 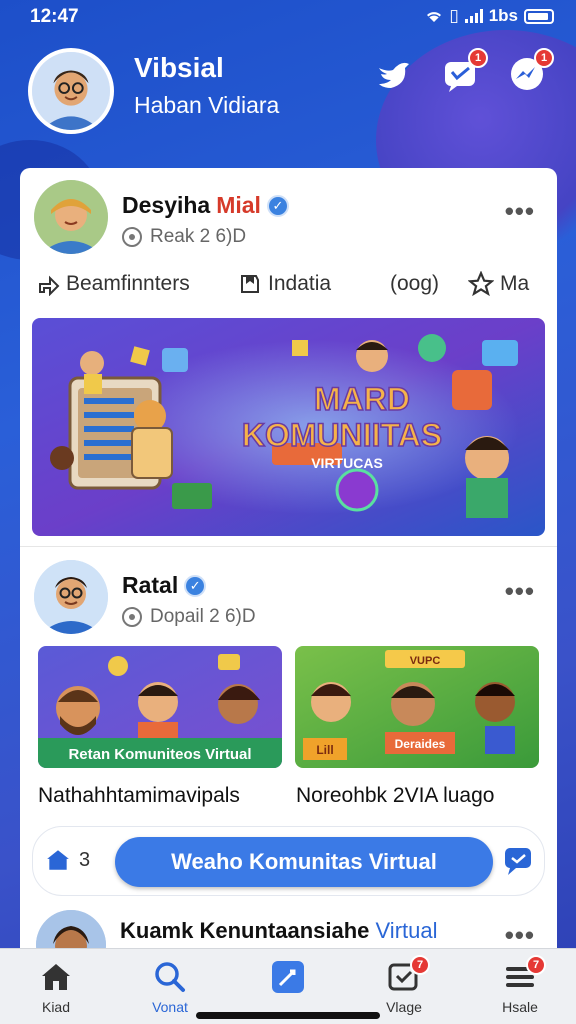 I want to click on post-meta-text: Reak 2 6)D, so click(x=198, y=236).